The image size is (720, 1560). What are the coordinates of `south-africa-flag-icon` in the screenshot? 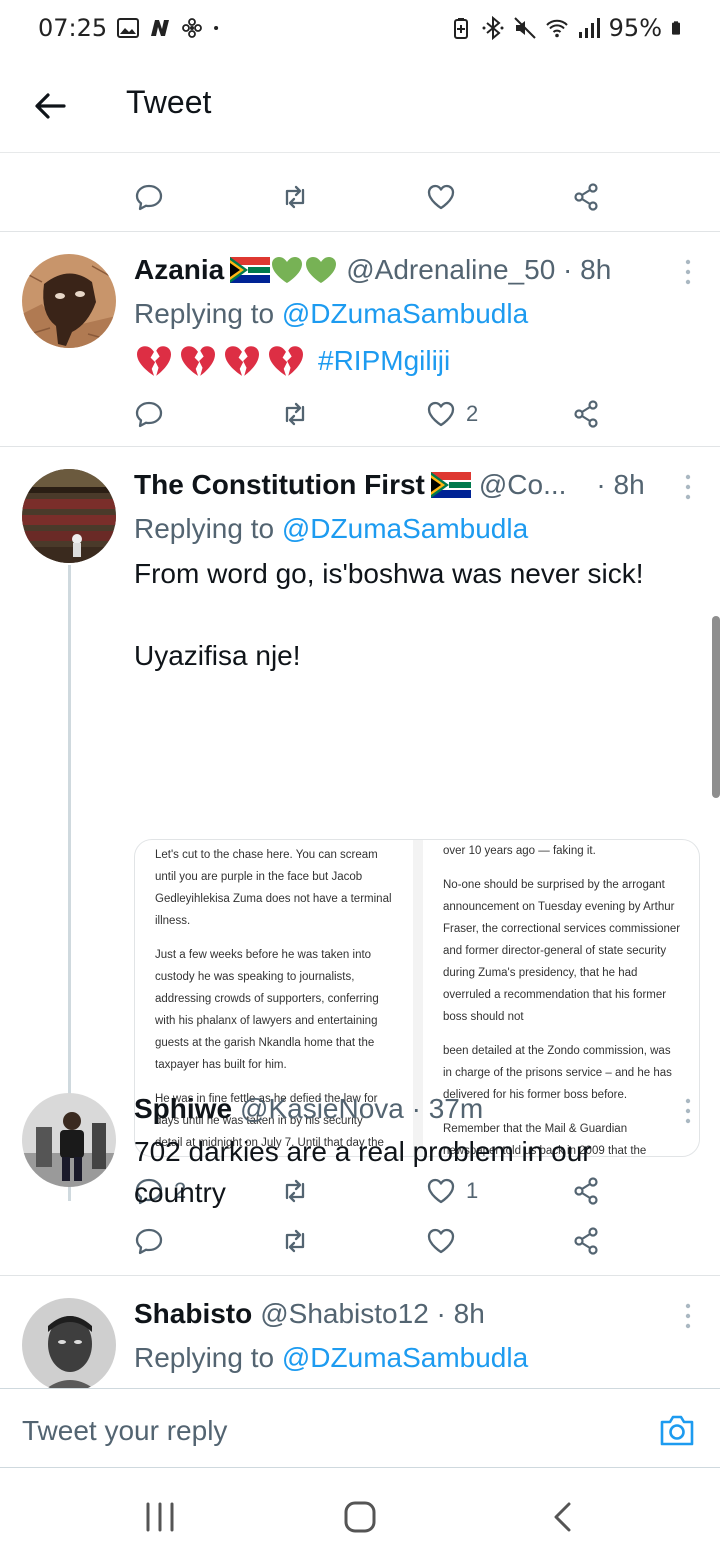 It's located at (250, 270).